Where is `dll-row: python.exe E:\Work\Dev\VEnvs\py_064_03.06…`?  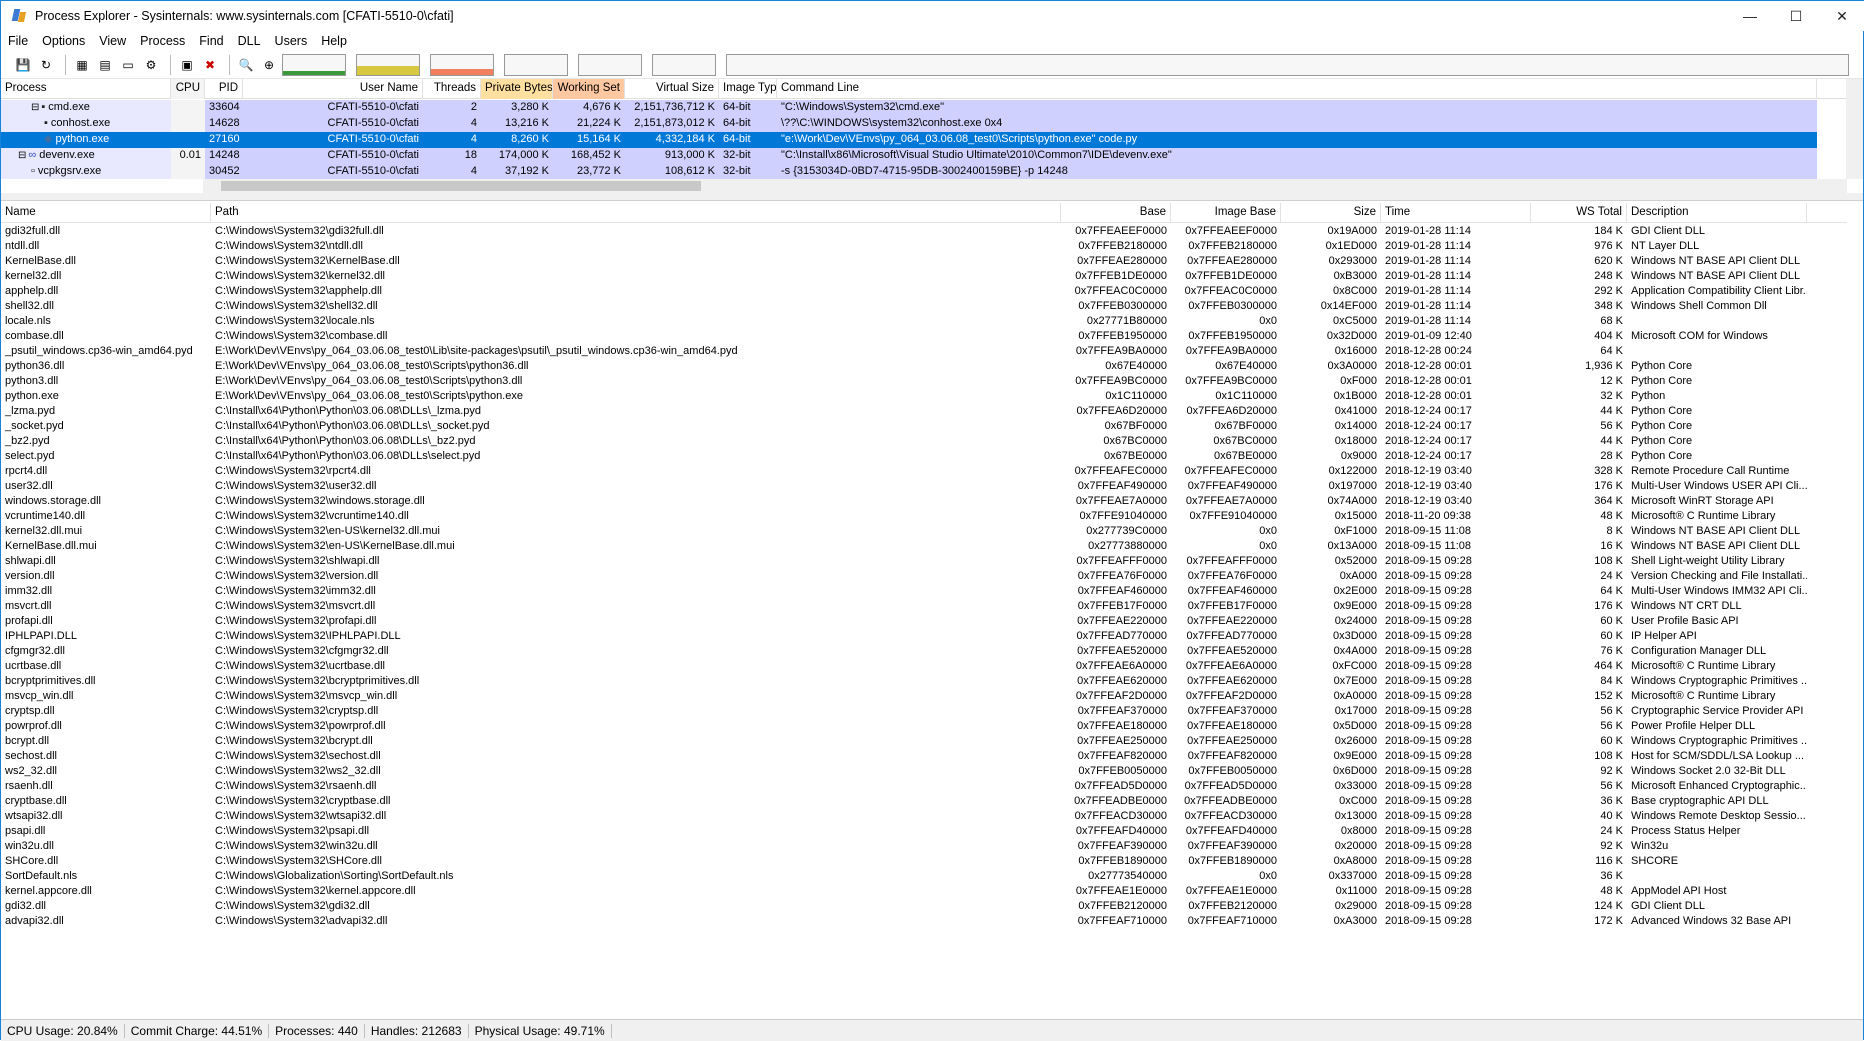
dll-row: python.exe E:\Work\Dev\VEnvs\py_064_03.06… is located at coordinates (924, 396).